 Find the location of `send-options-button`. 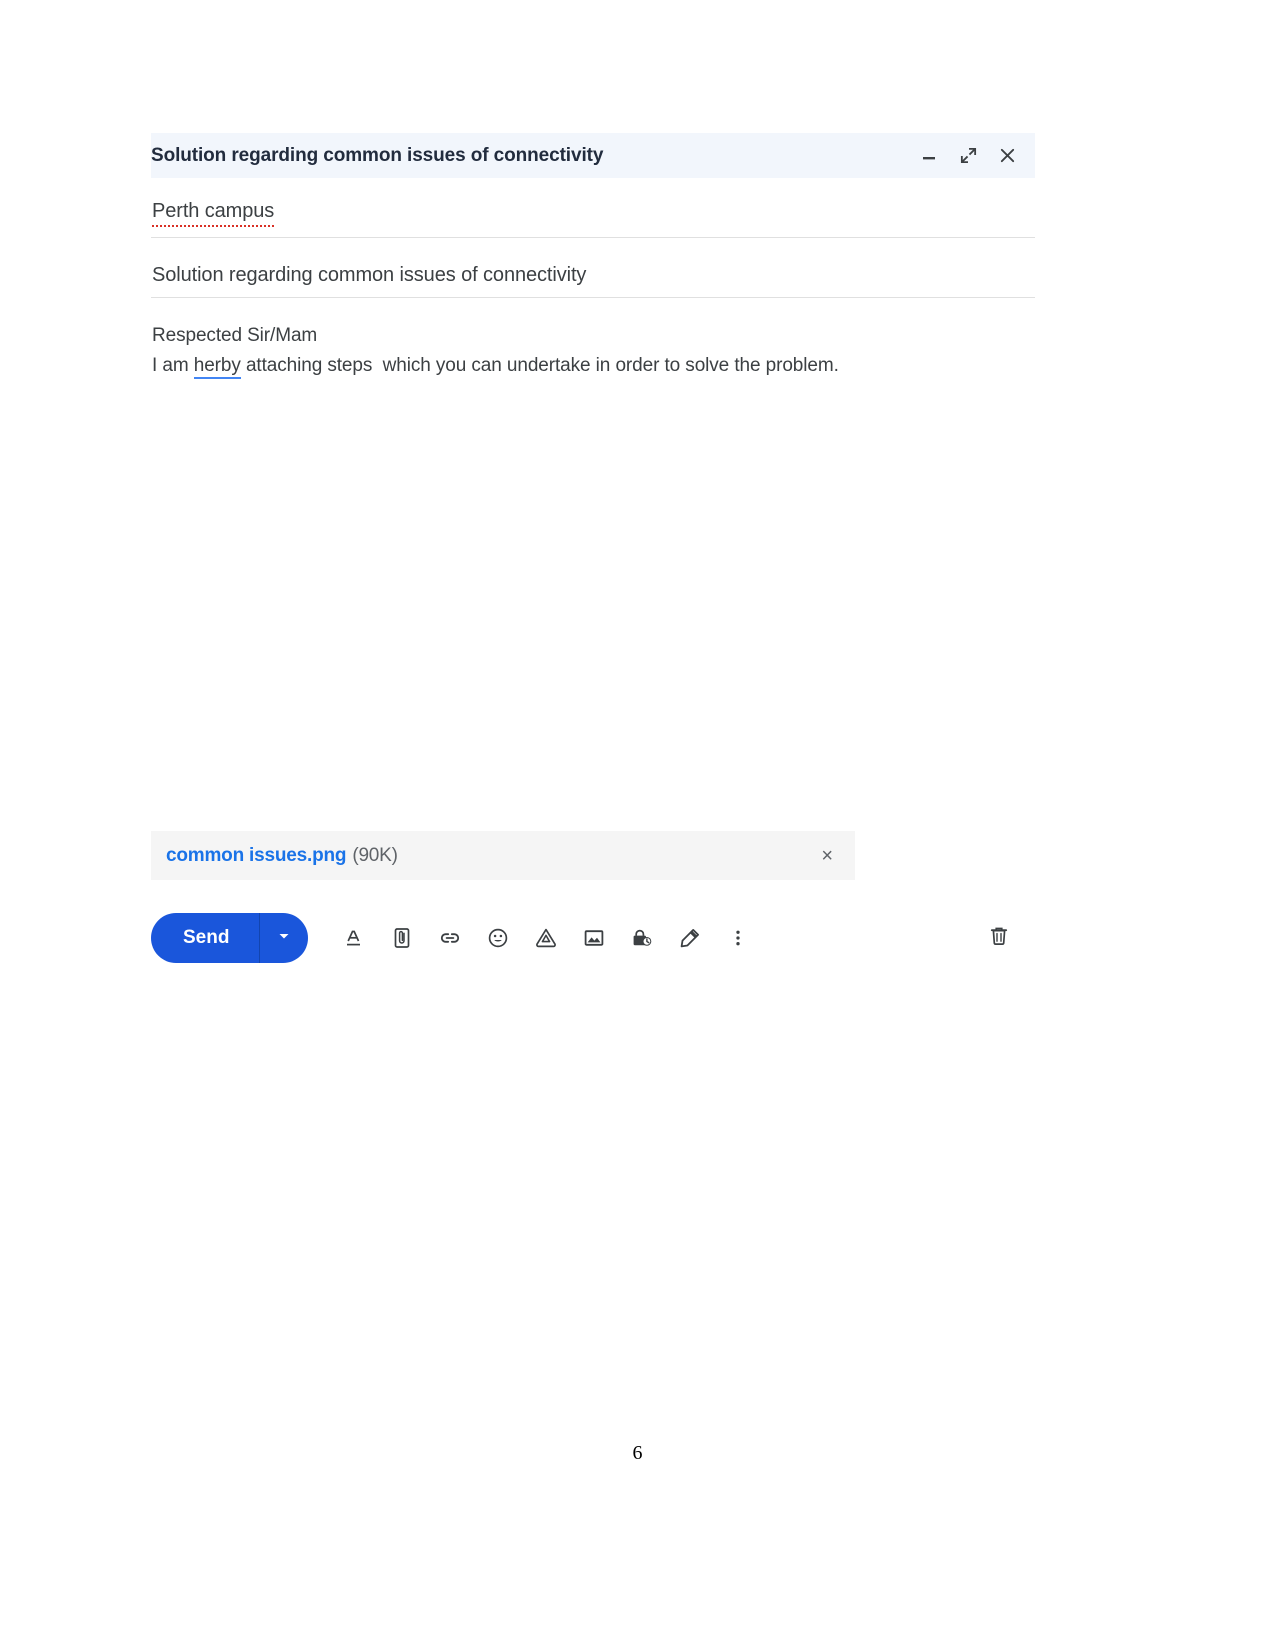

send-options-button is located at coordinates (284, 938).